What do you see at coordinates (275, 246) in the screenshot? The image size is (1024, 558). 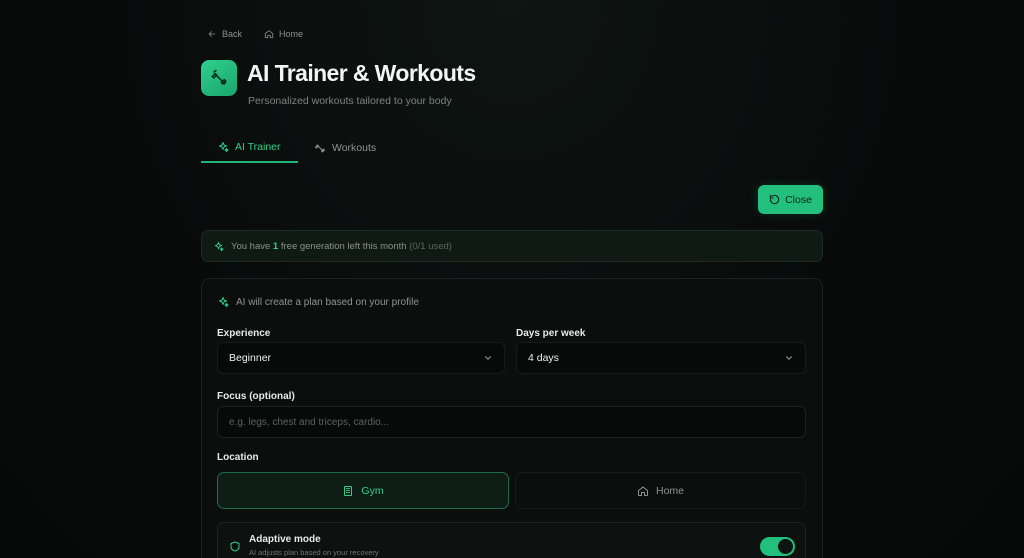 I see `banner-count: 1` at bounding box center [275, 246].